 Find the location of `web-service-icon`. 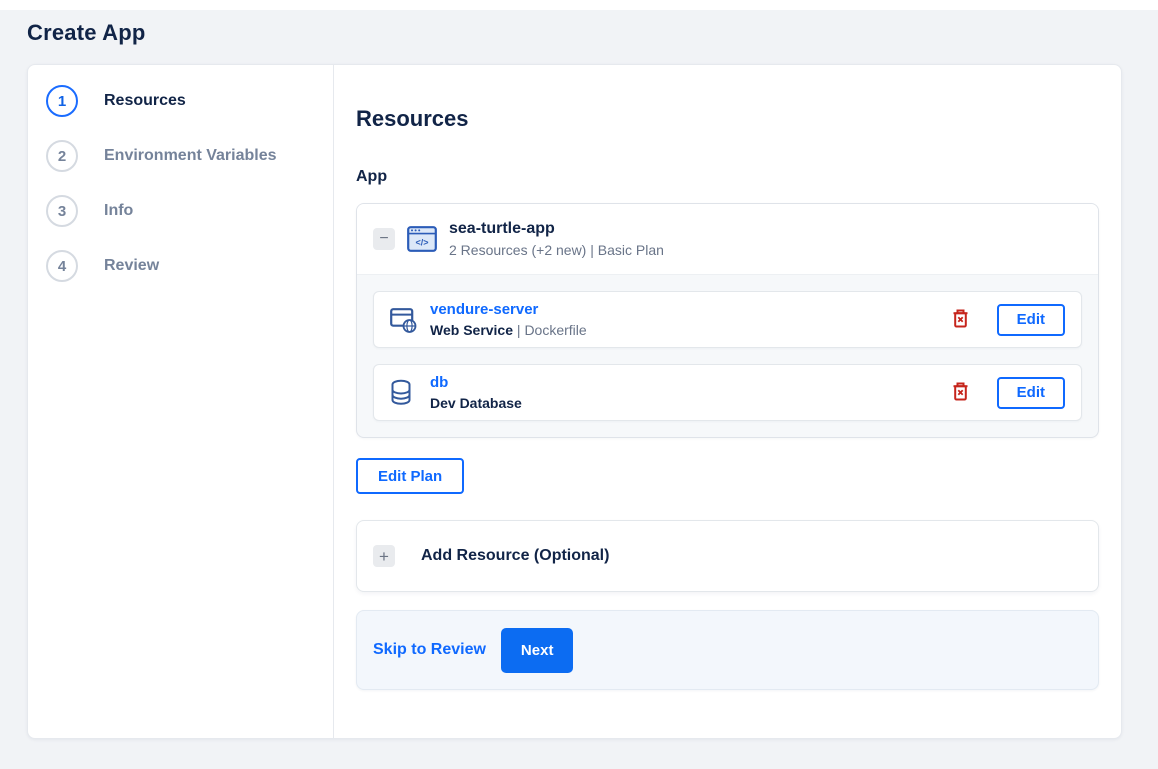

web-service-icon is located at coordinates (404, 320).